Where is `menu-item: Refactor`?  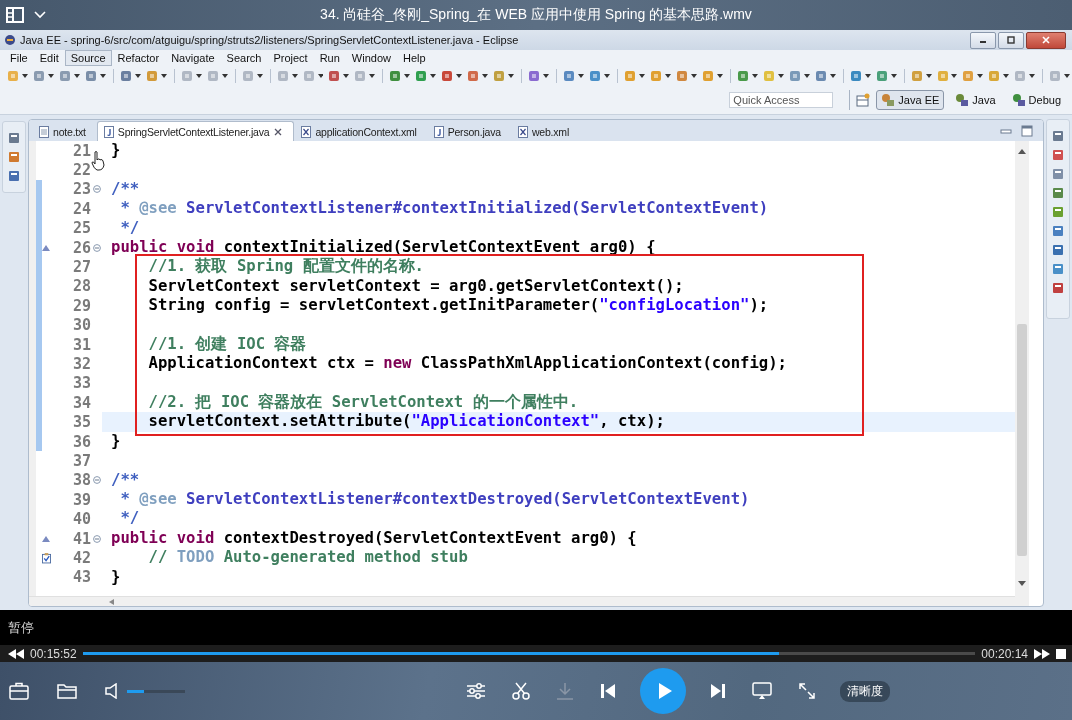
menu-item: Refactor is located at coordinates (138, 58).